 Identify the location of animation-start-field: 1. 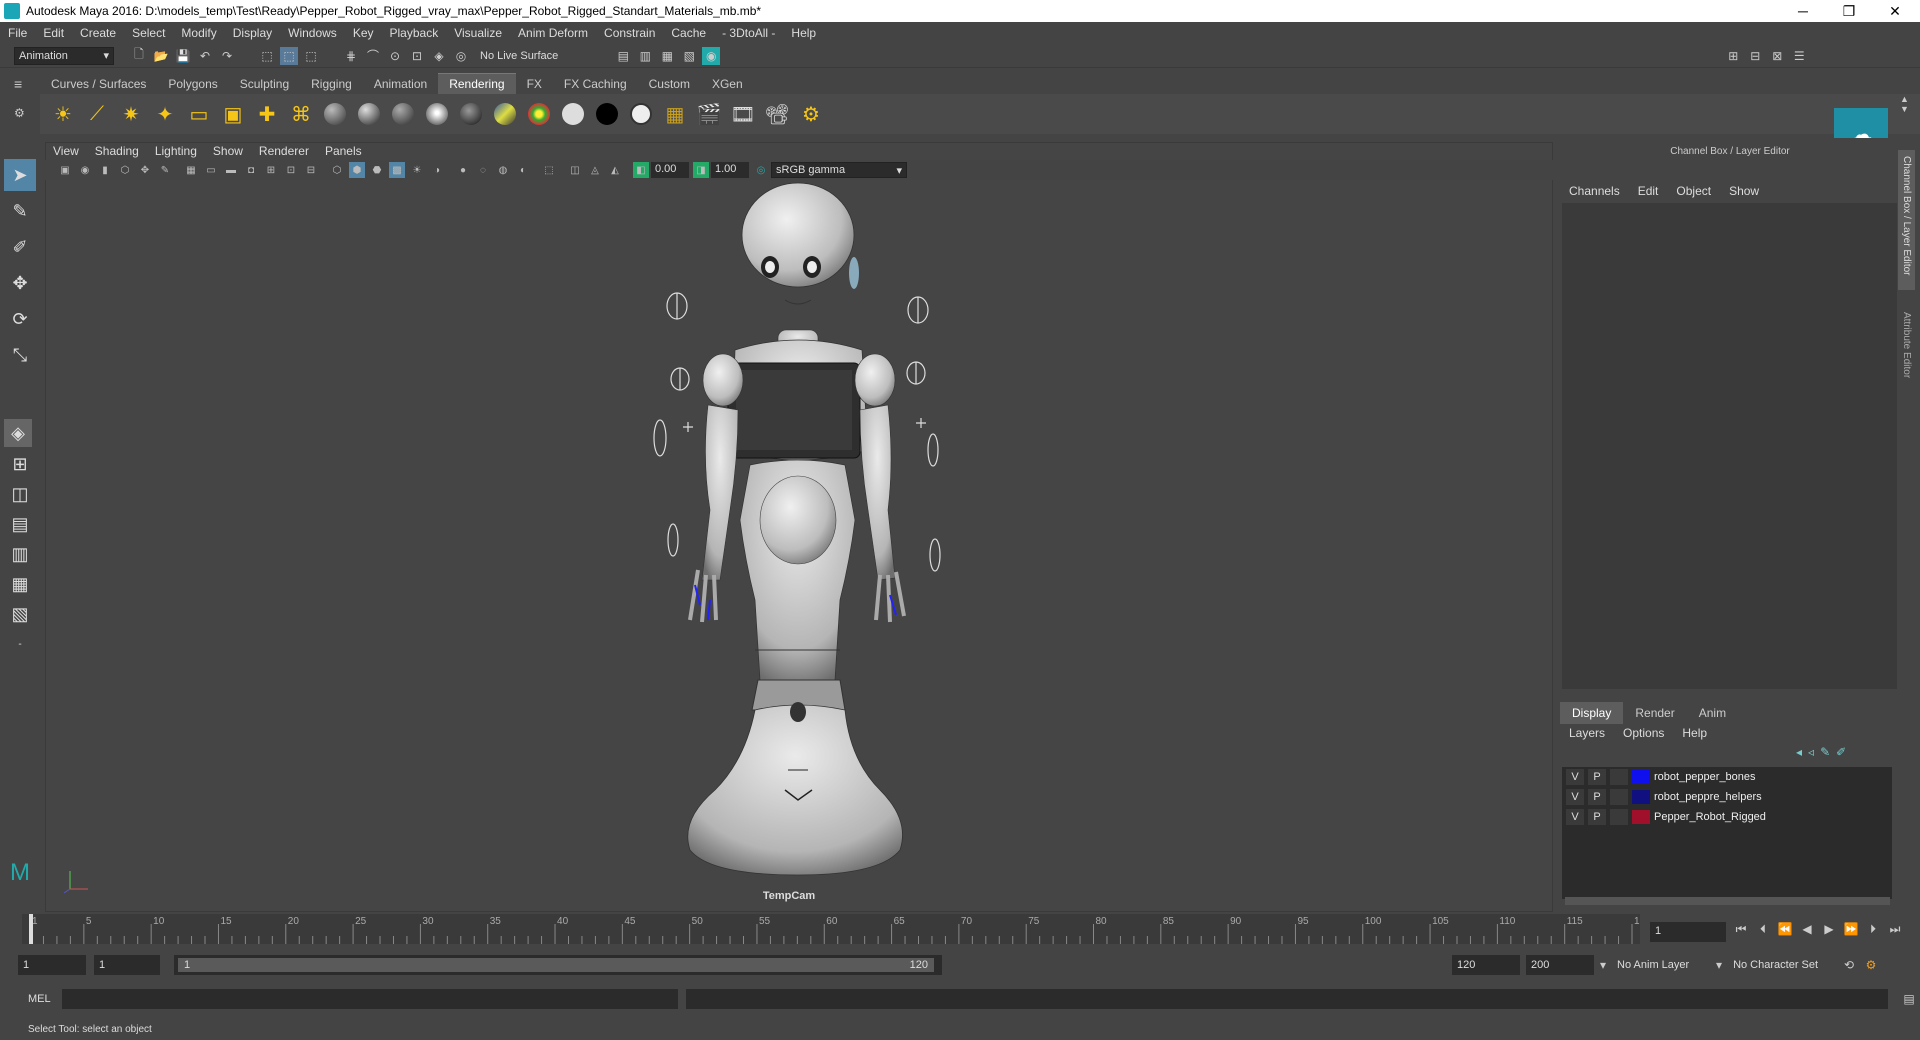
(52, 965).